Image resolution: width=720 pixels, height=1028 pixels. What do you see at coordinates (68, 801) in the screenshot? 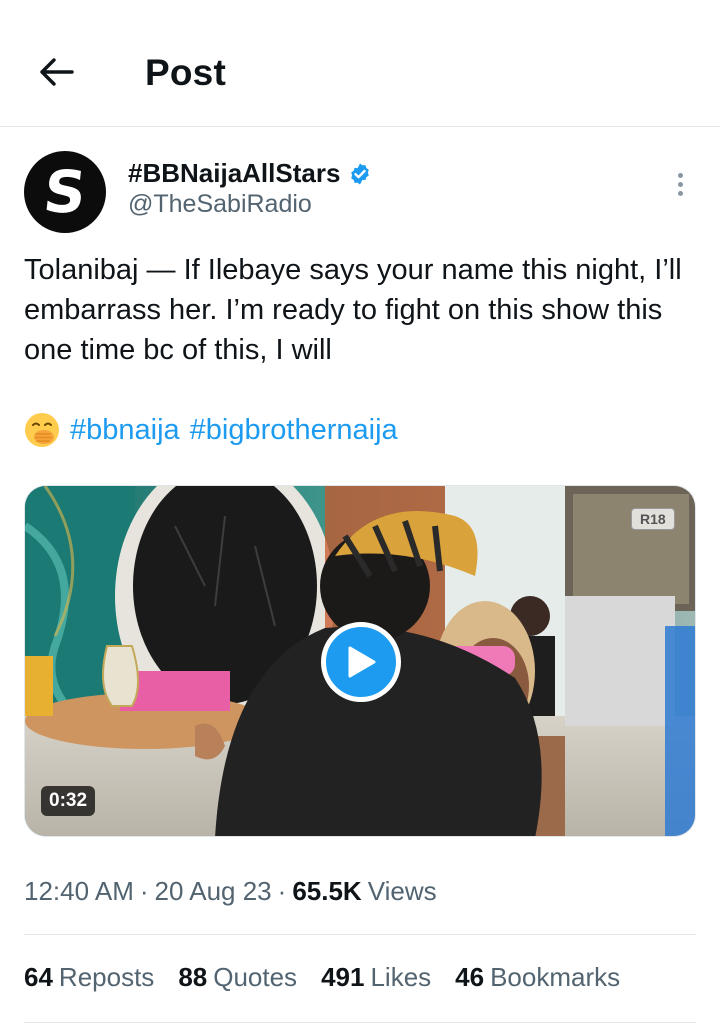
I see `video-duration: 0:32` at bounding box center [68, 801].